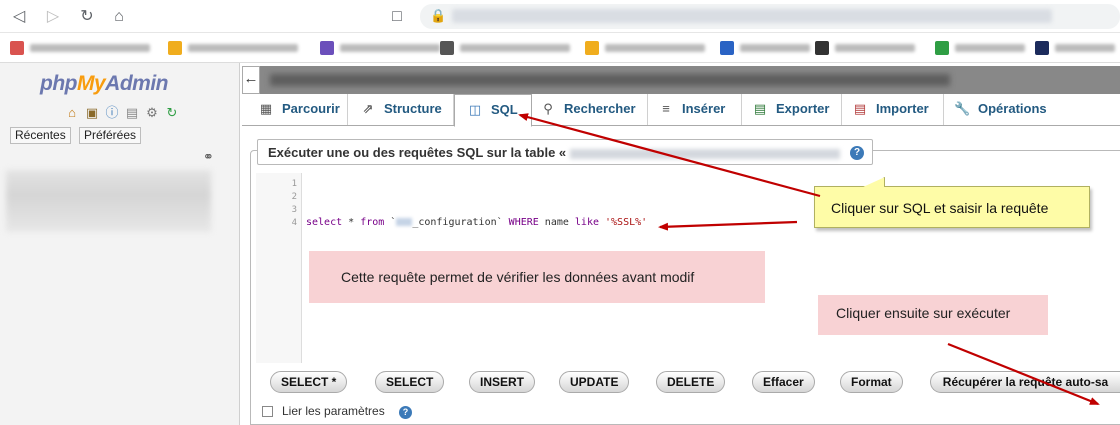 Image resolution: width=1120 pixels, height=425 pixels. What do you see at coordinates (404, 222) in the screenshot?
I see `table-prefix-redacted` at bounding box center [404, 222].